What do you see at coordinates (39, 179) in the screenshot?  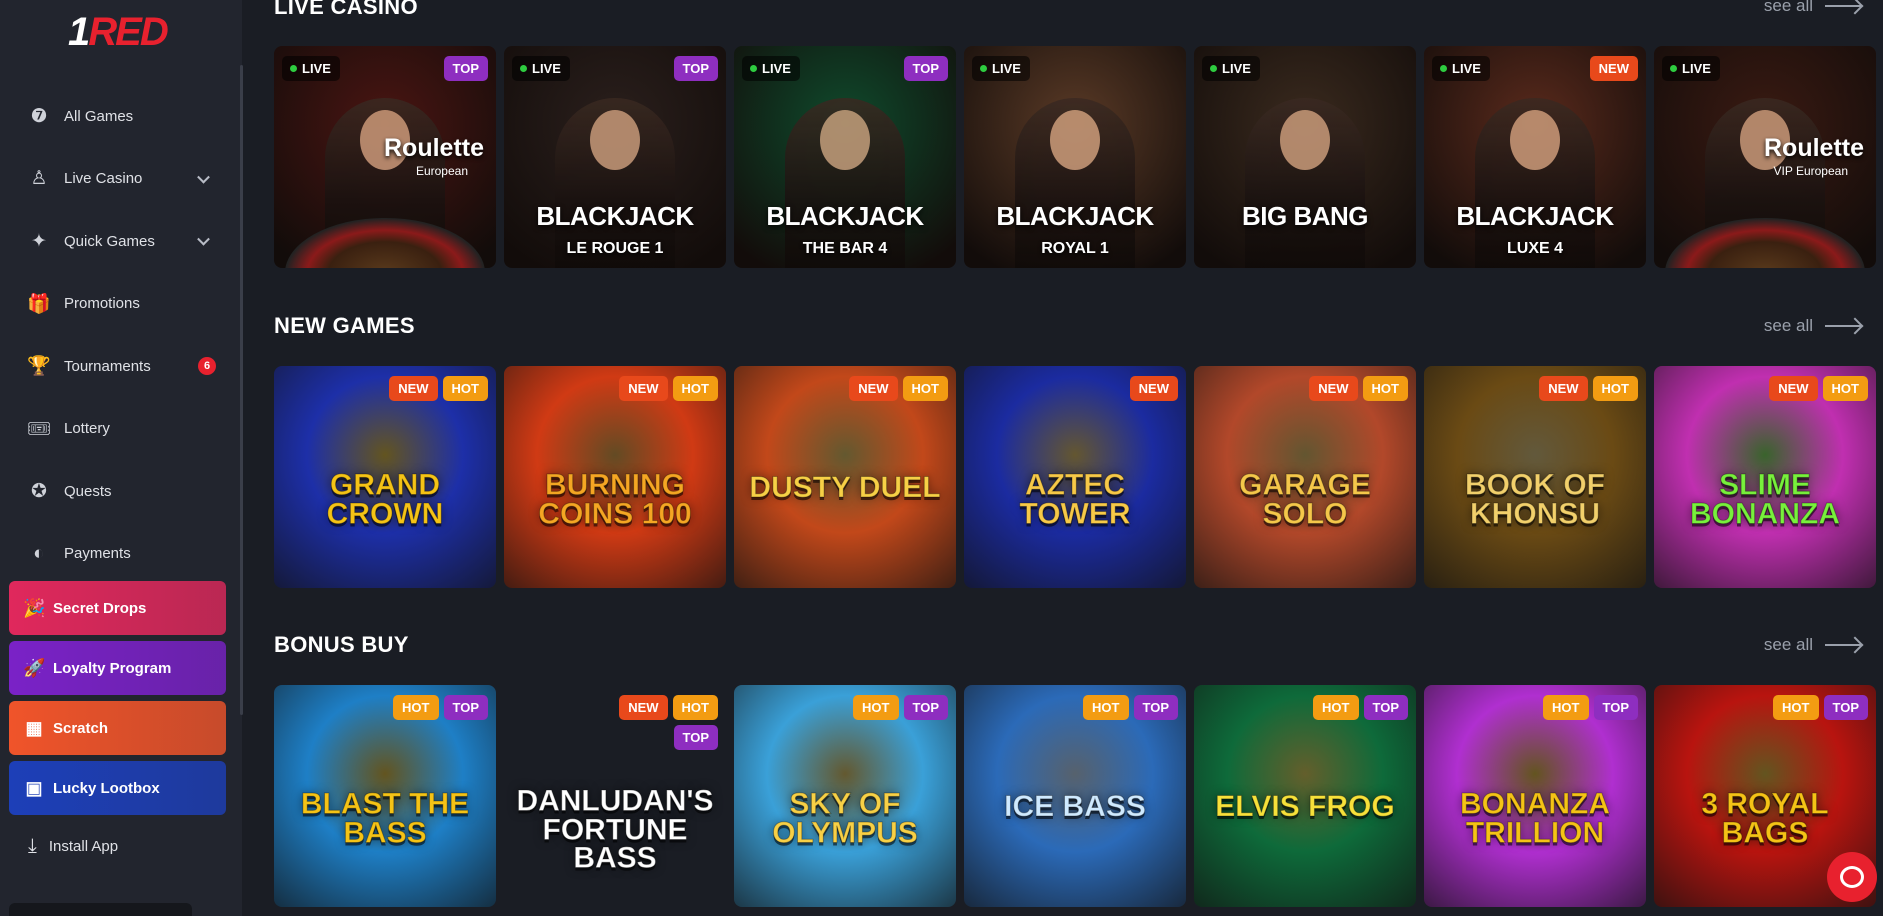 I see `dealer-icon: ♙` at bounding box center [39, 179].